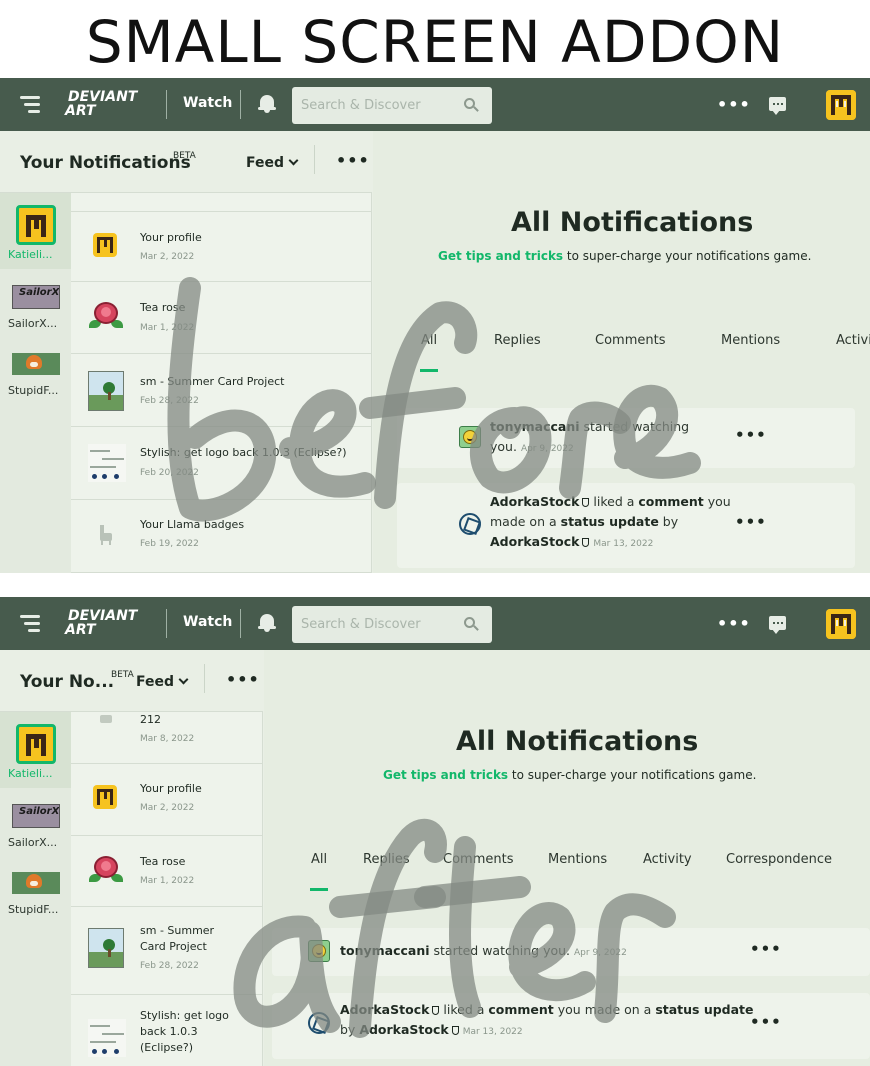  I want to click on page-heading: SMALL SCREEN ADDON, so click(435, 42).